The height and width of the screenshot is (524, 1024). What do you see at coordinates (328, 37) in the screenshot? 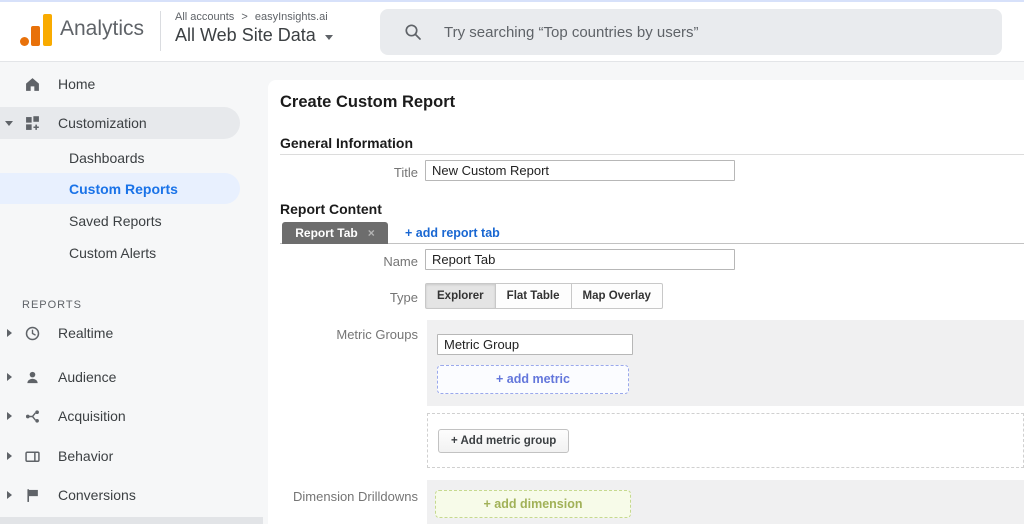
I see `chevron-down-icon` at bounding box center [328, 37].